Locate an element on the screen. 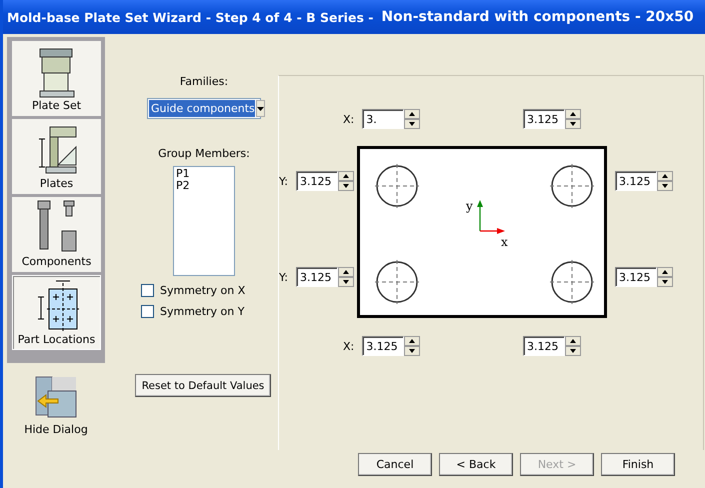 The height and width of the screenshot is (488, 705). symmetry-checkbox: Symmetry on Y is located at coordinates (189, 311).